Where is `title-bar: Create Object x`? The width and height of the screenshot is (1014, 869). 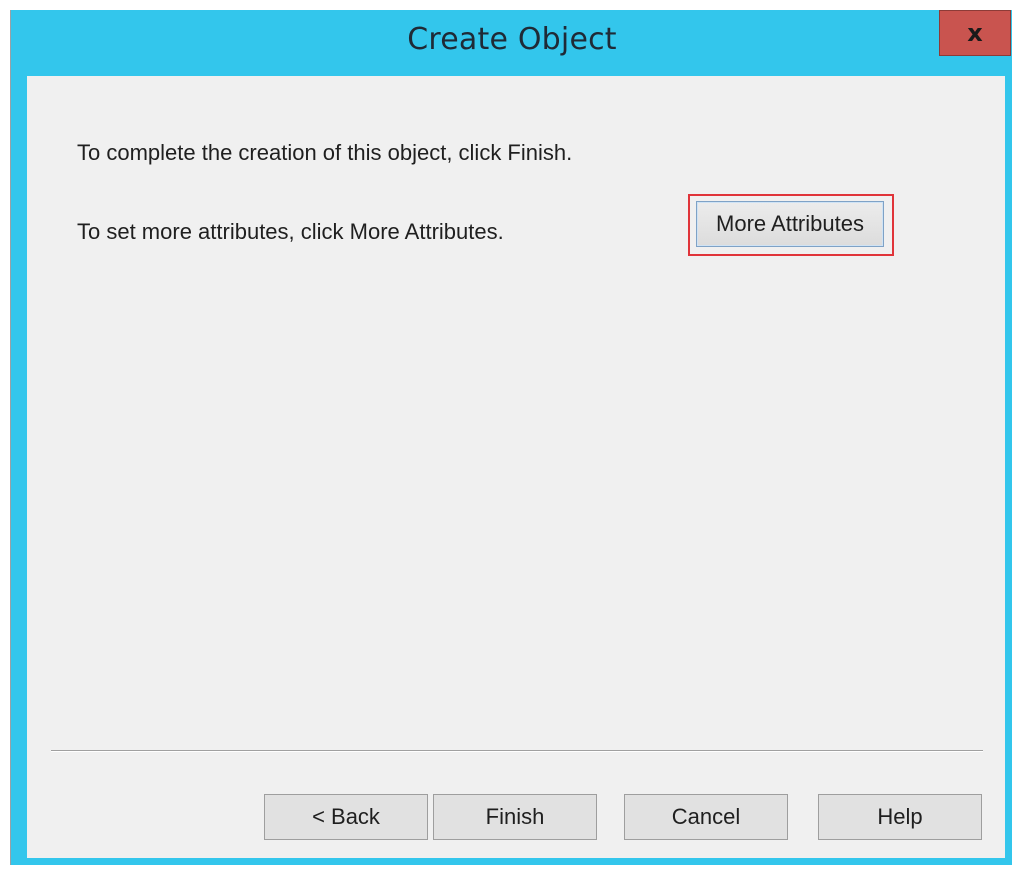
title-bar: Create Object x is located at coordinates (512, 43).